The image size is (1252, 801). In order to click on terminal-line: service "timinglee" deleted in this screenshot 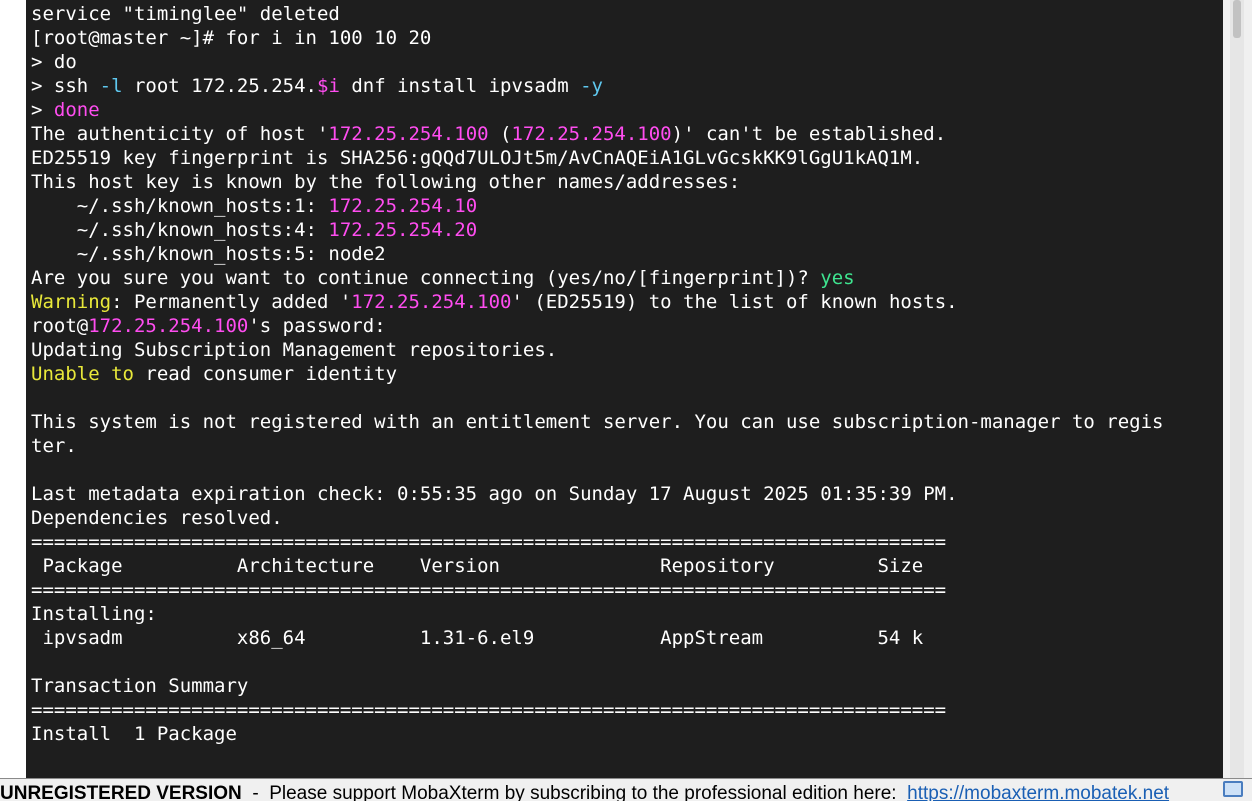, I will do `click(185, 14)`.